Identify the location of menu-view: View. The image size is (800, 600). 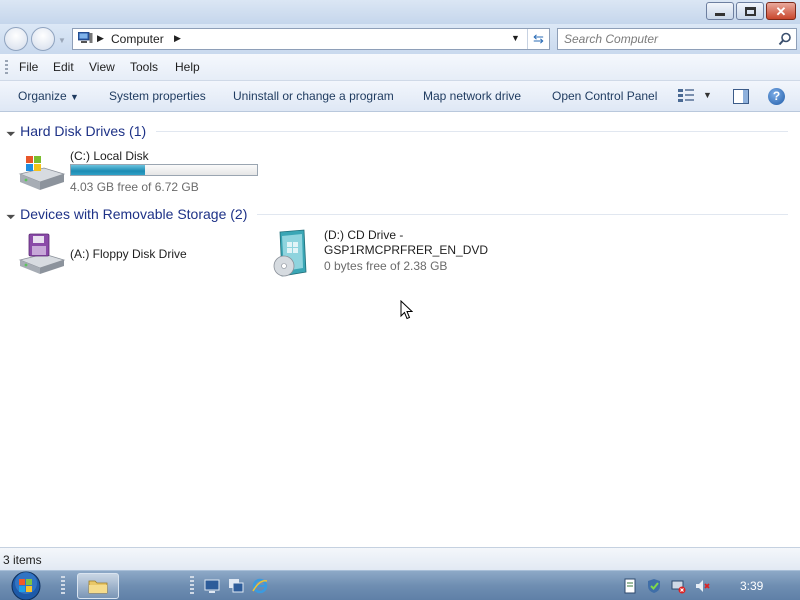
(102, 67).